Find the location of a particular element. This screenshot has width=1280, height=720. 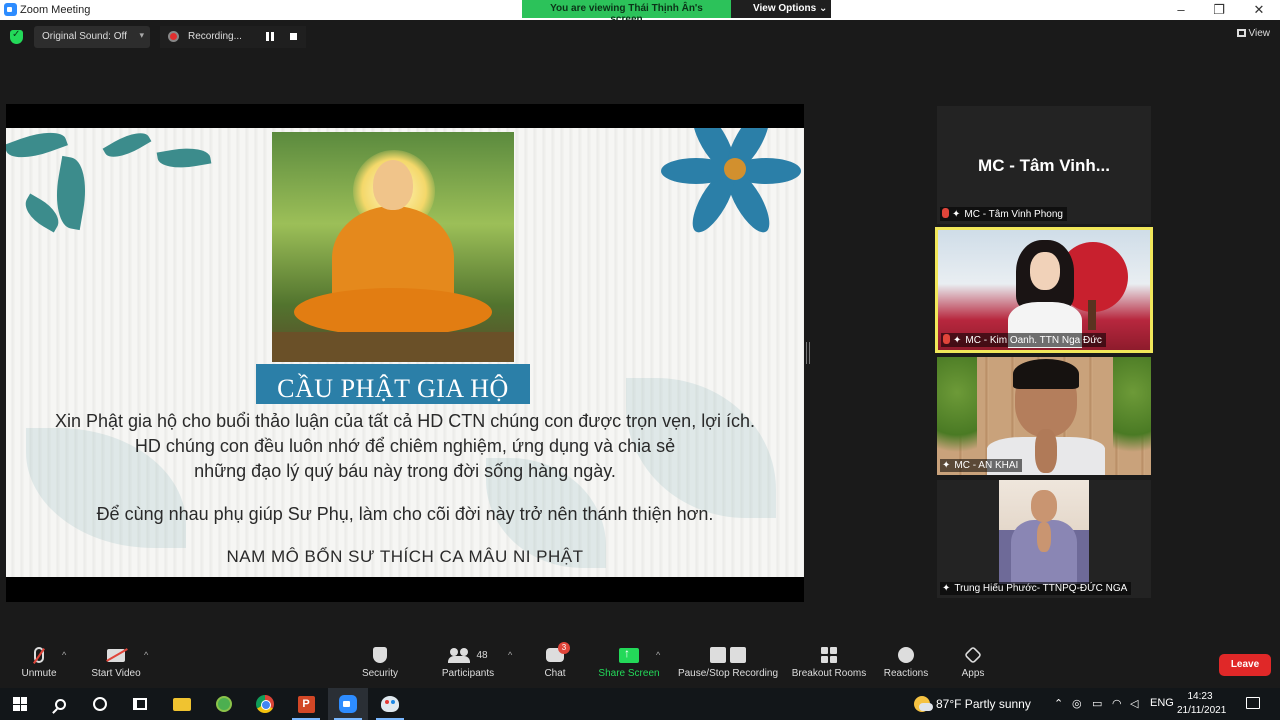

panel-splitter-handle is located at coordinates (808, 353).